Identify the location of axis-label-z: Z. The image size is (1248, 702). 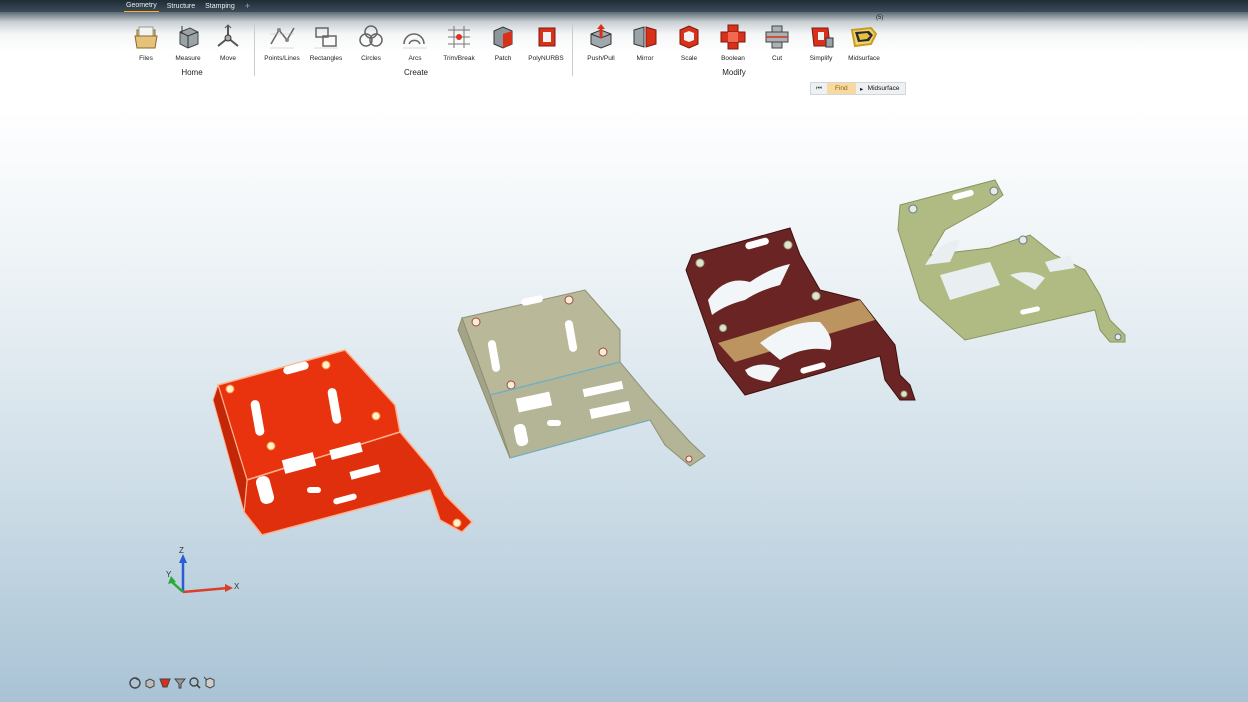
(181, 550).